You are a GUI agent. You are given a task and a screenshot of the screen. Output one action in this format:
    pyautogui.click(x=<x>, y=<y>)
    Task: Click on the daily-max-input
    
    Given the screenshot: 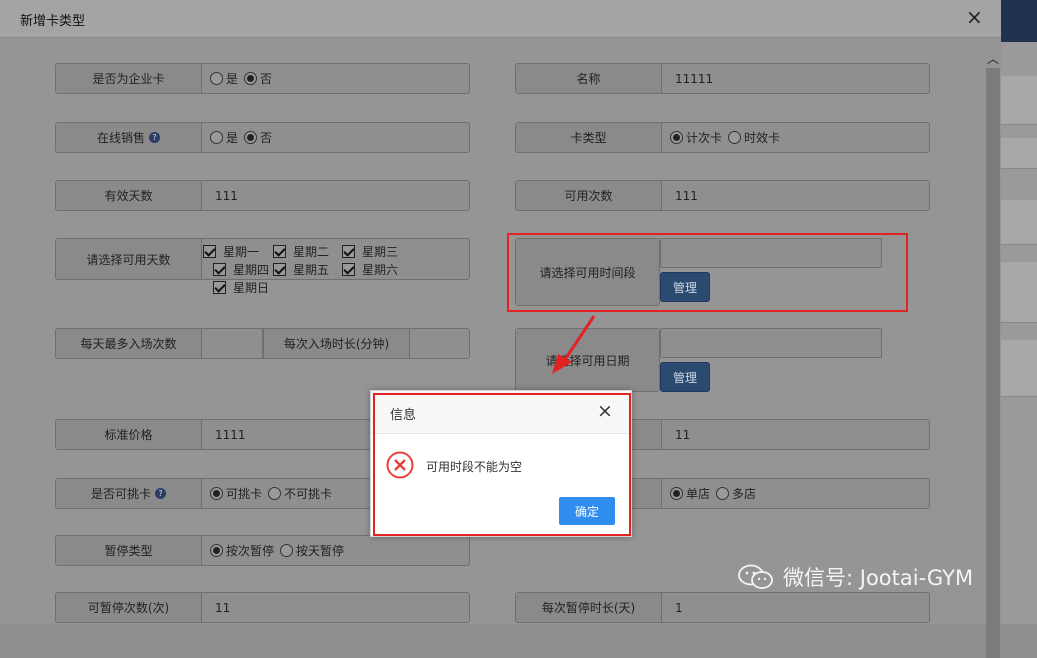 What is the action you would take?
    pyautogui.click(x=232, y=343)
    